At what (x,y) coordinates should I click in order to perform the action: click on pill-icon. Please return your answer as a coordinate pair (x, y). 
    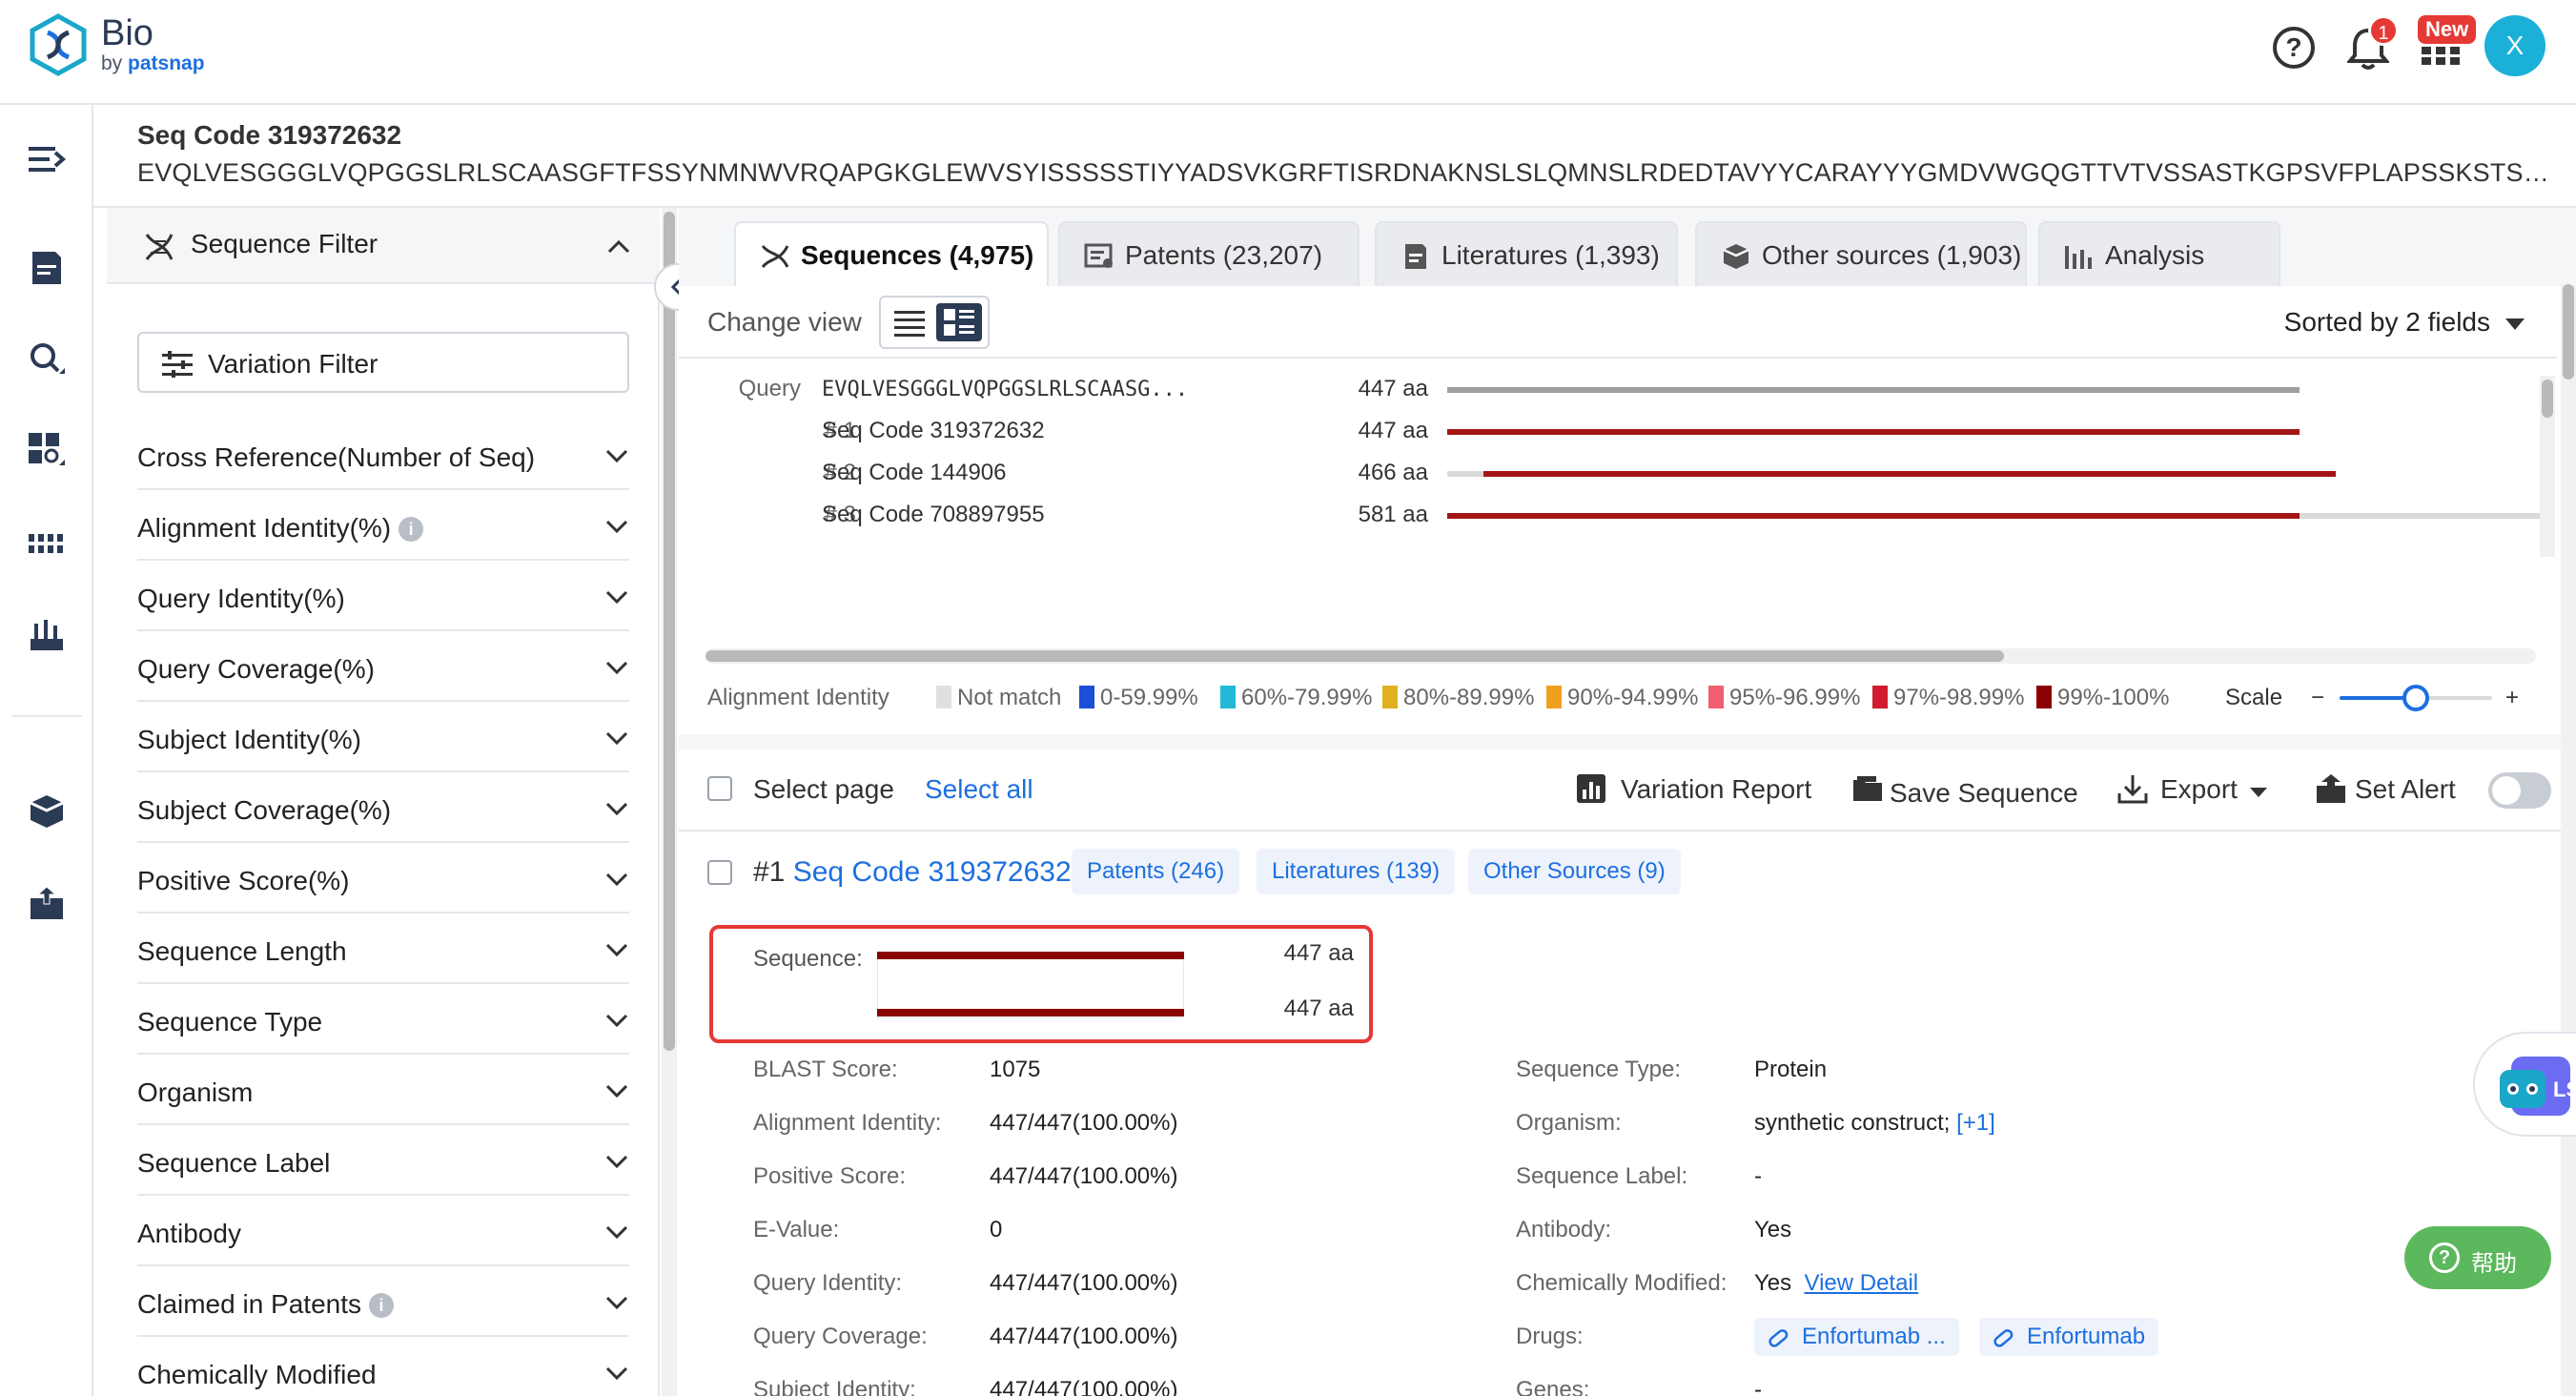
    Looking at the image, I should click on (1778, 1337).